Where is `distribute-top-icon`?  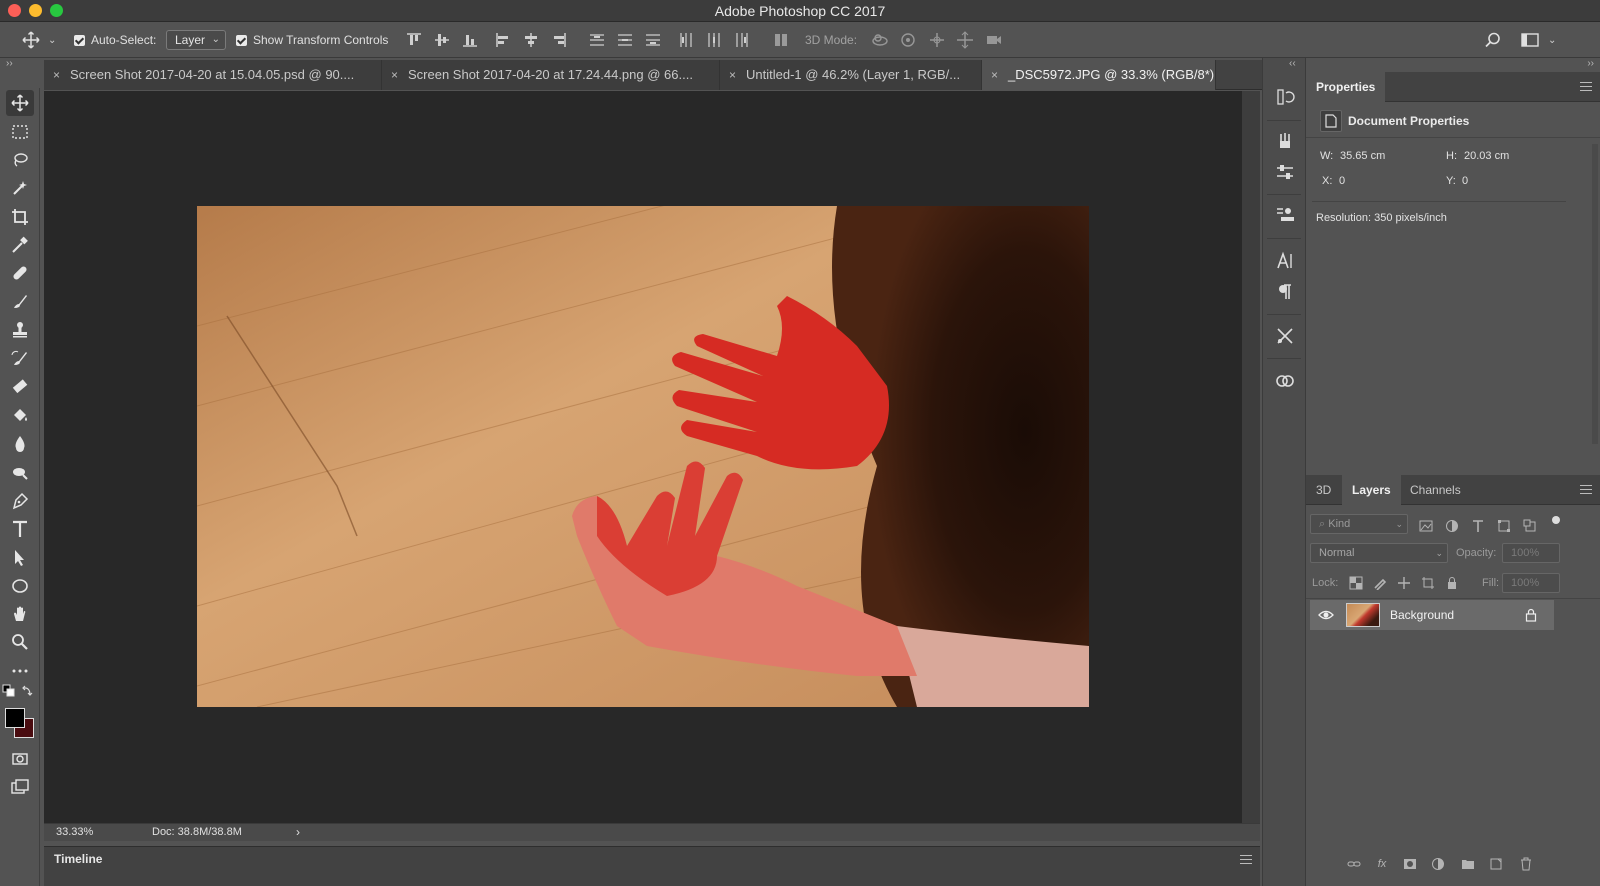
distribute-top-icon is located at coordinates (597, 40).